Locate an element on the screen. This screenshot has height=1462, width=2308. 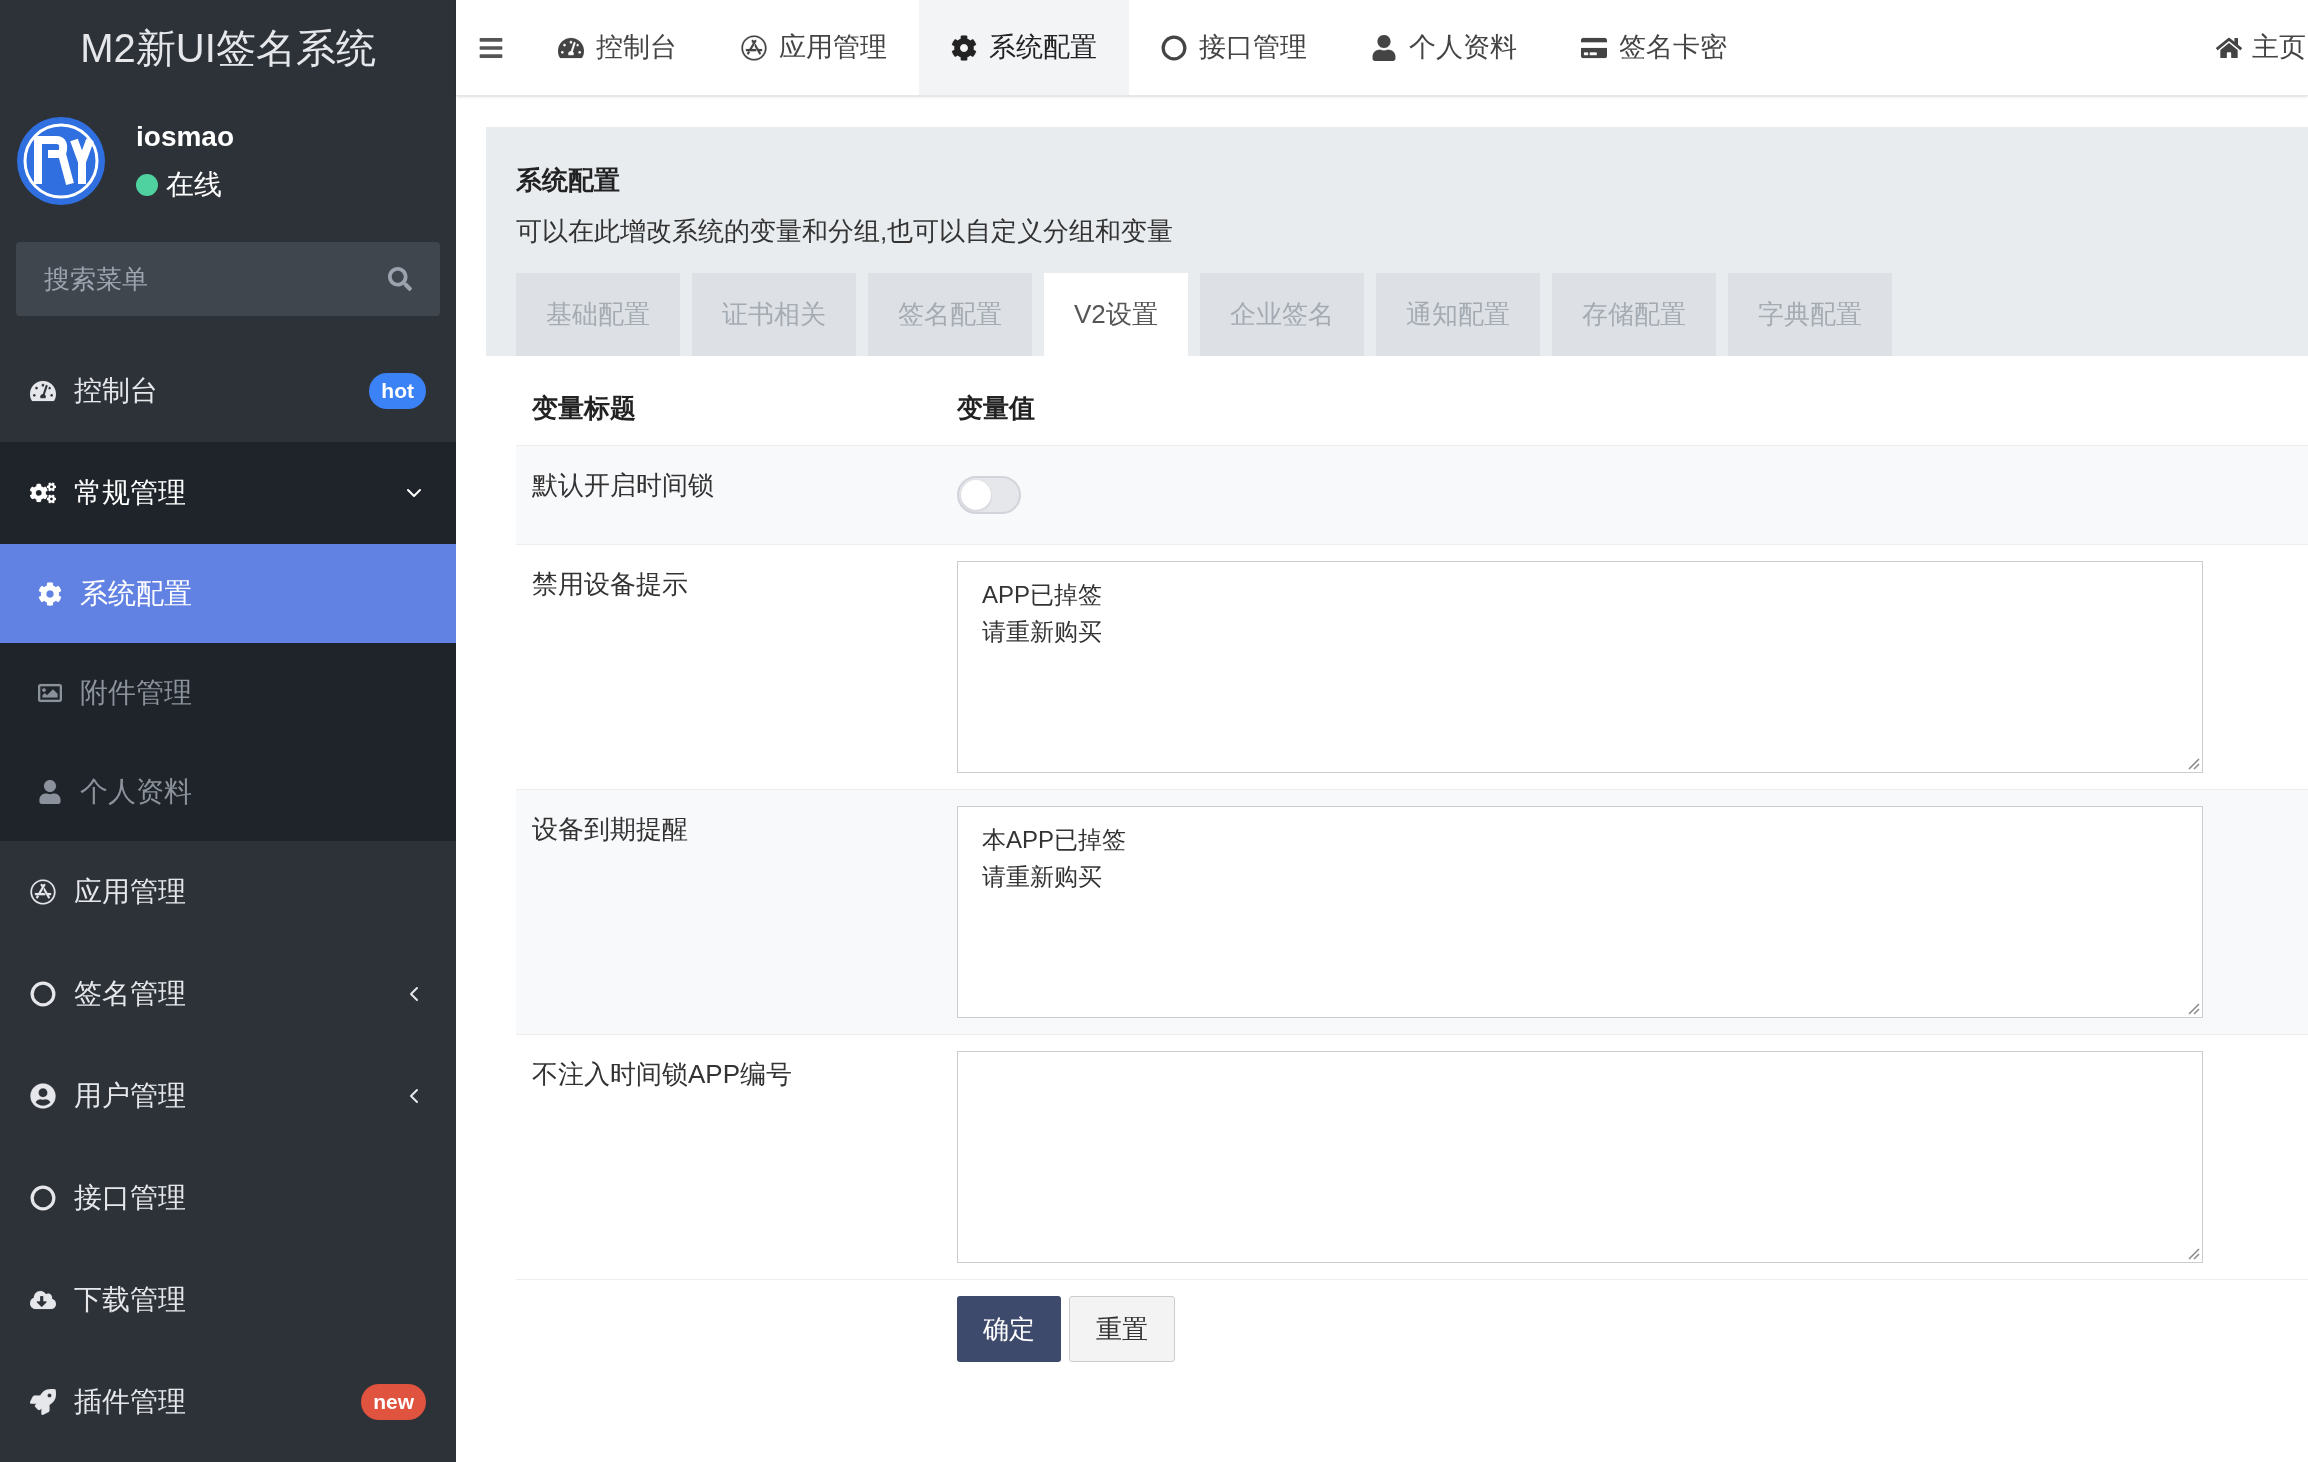
toggle-switch is located at coordinates (989, 495).